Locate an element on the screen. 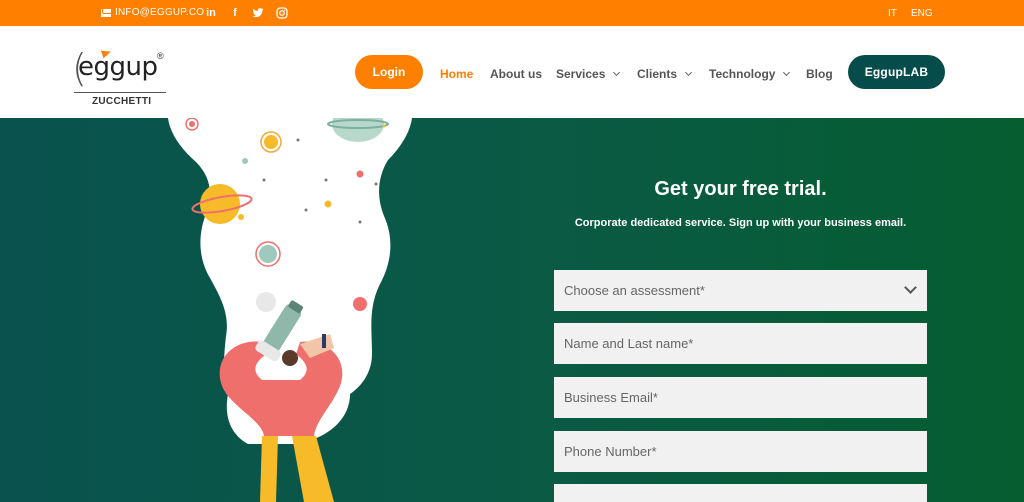  nav-about-us-label: About us is located at coordinates (516, 74).